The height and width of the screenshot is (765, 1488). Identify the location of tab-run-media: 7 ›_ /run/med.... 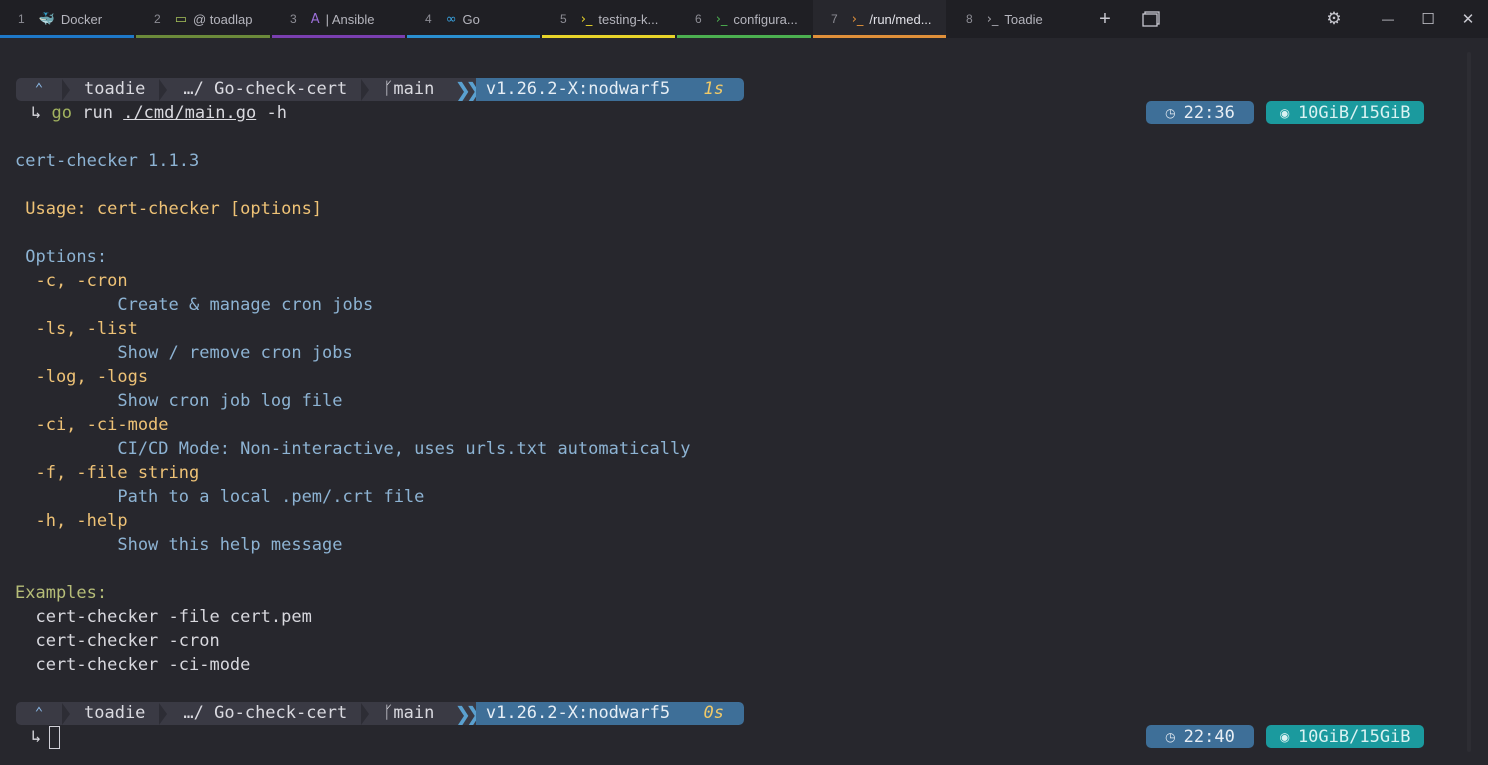
(879, 19).